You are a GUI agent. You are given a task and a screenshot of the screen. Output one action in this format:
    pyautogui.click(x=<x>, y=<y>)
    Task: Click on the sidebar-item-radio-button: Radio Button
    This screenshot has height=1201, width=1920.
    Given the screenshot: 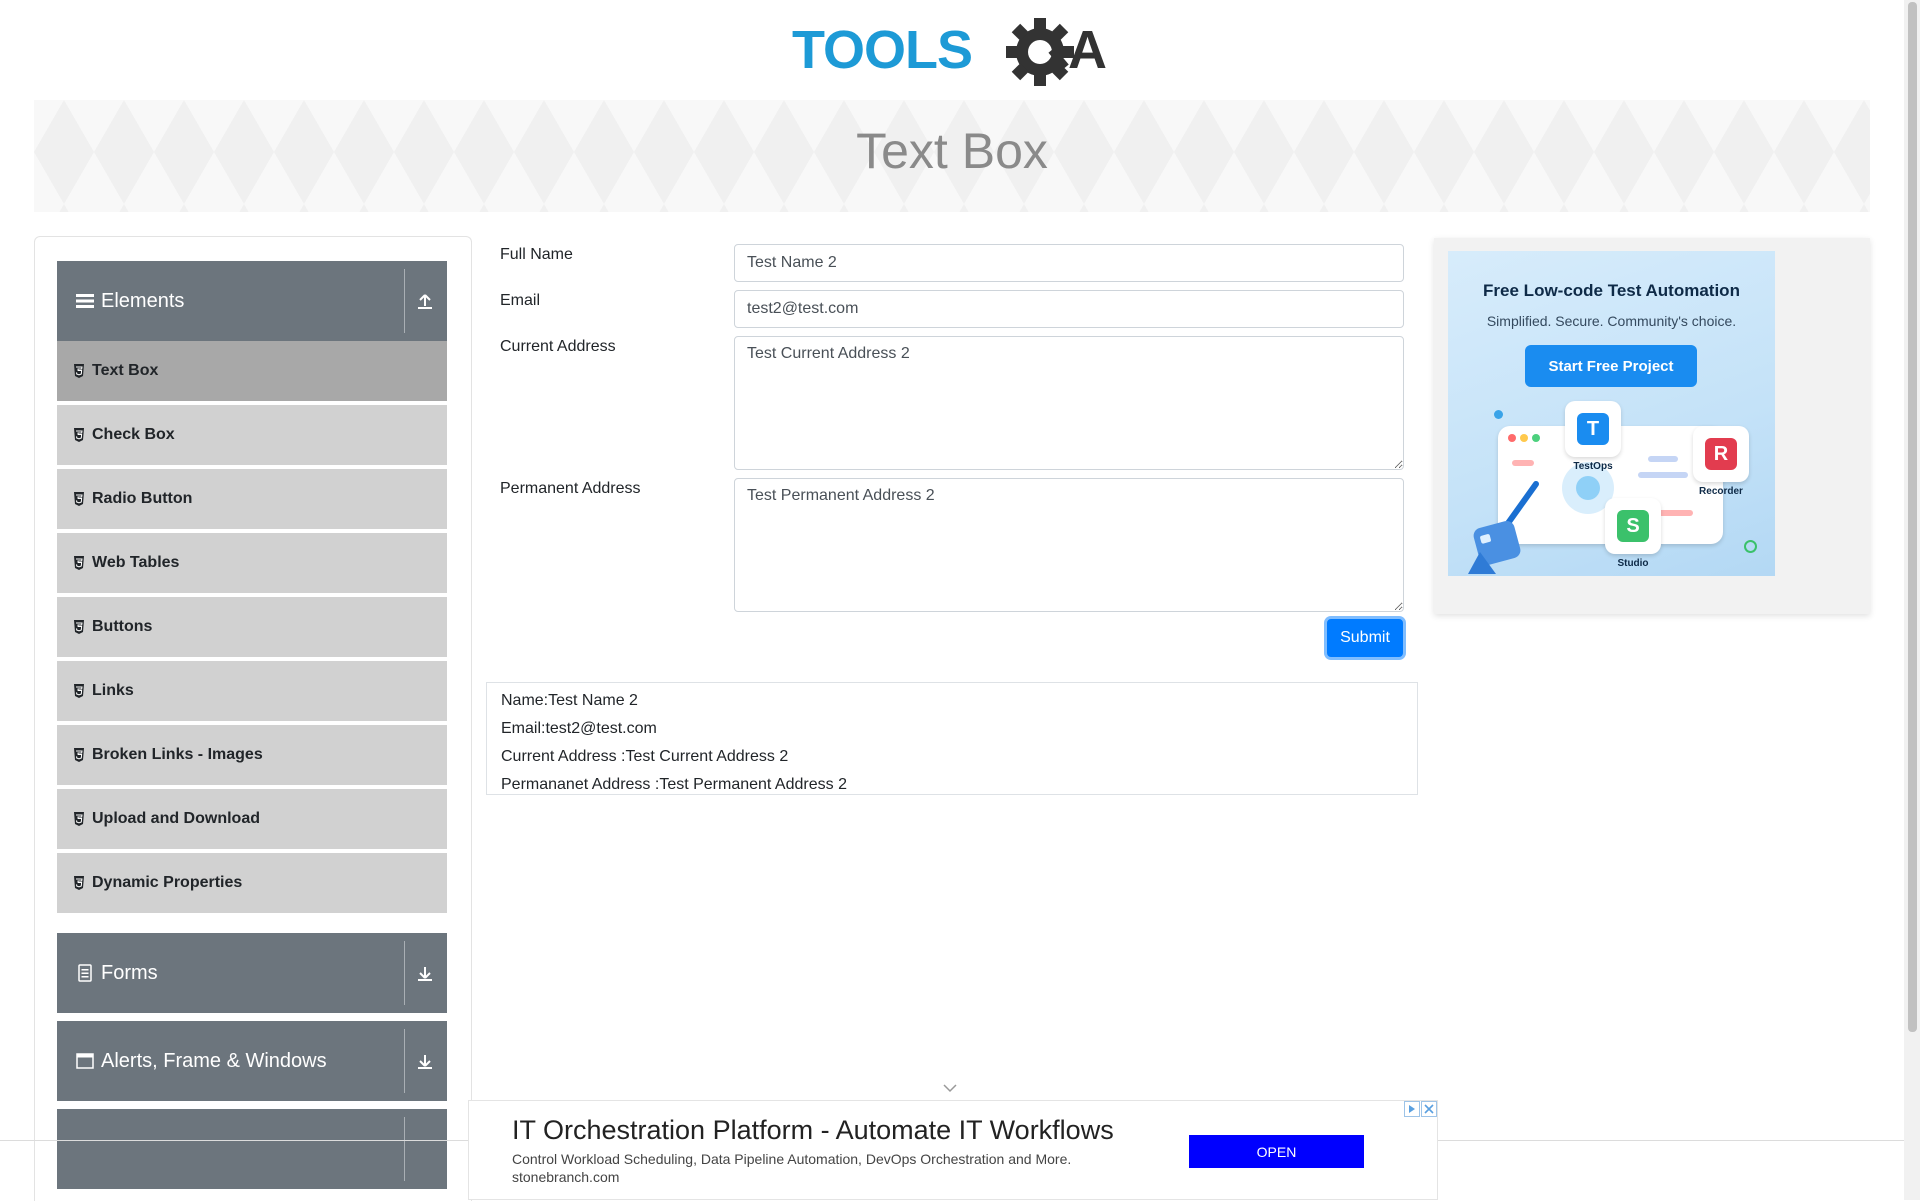 What is the action you would take?
    pyautogui.click(x=252, y=500)
    